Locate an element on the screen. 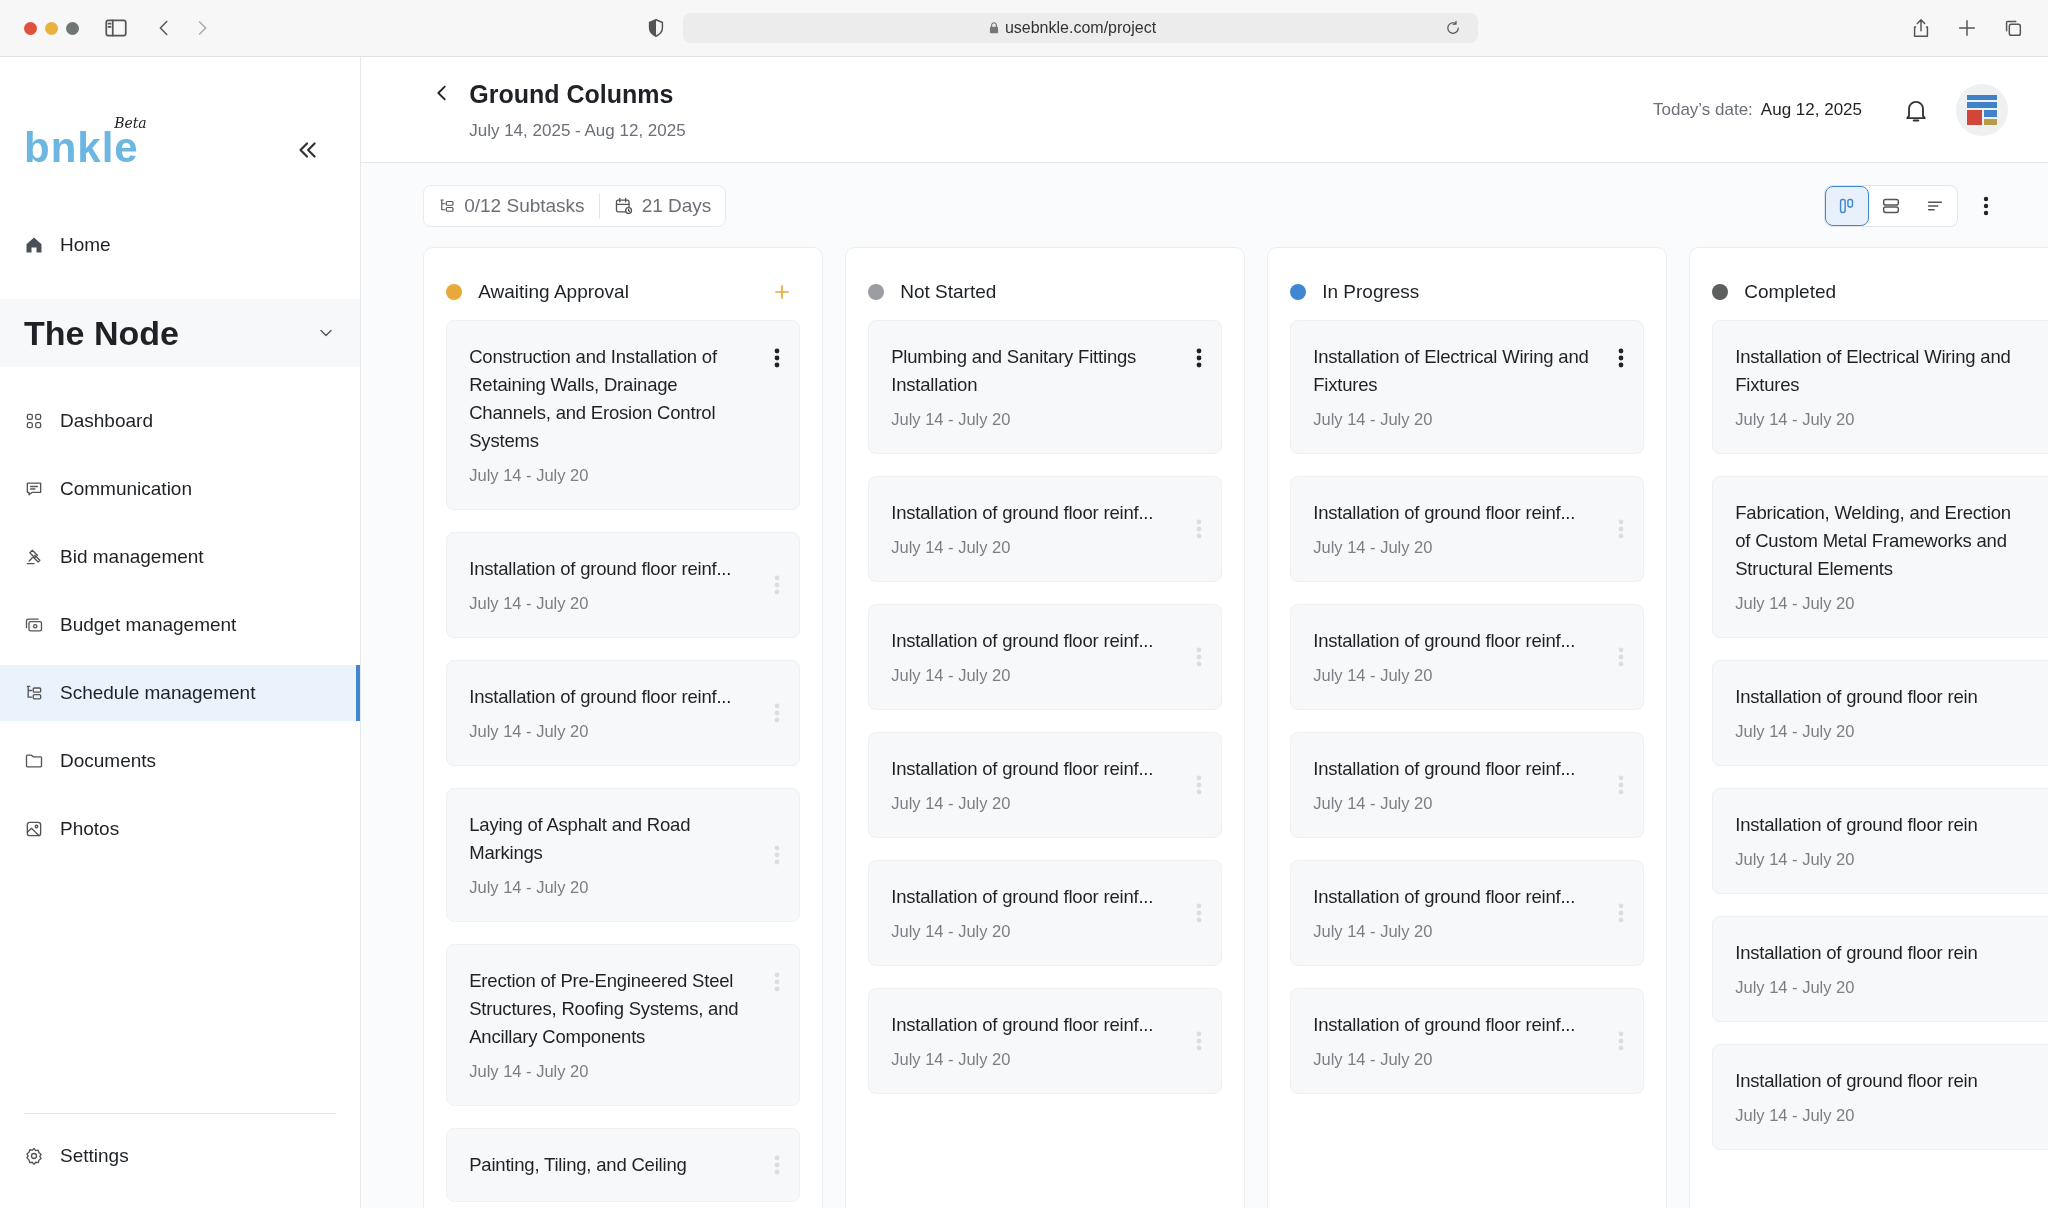 This screenshot has height=1208, width=2048. plus-icon is located at coordinates (1967, 28).